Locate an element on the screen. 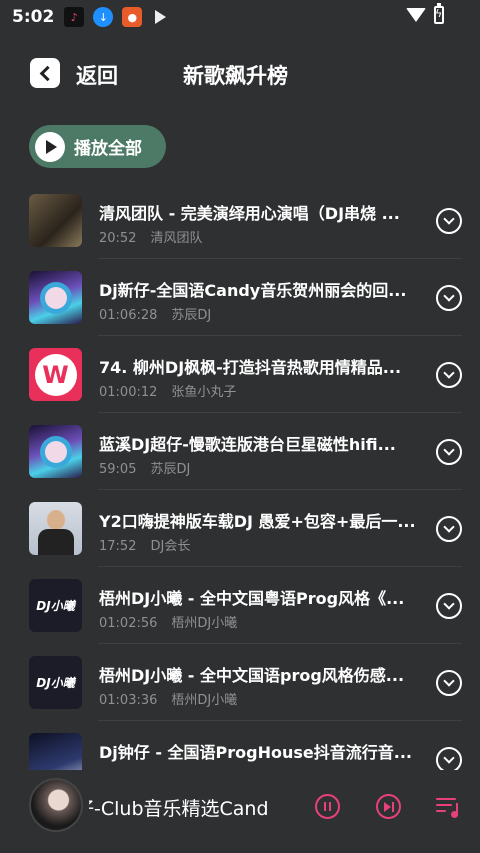 The height and width of the screenshot is (853, 480). back-button is located at coordinates (45, 73).